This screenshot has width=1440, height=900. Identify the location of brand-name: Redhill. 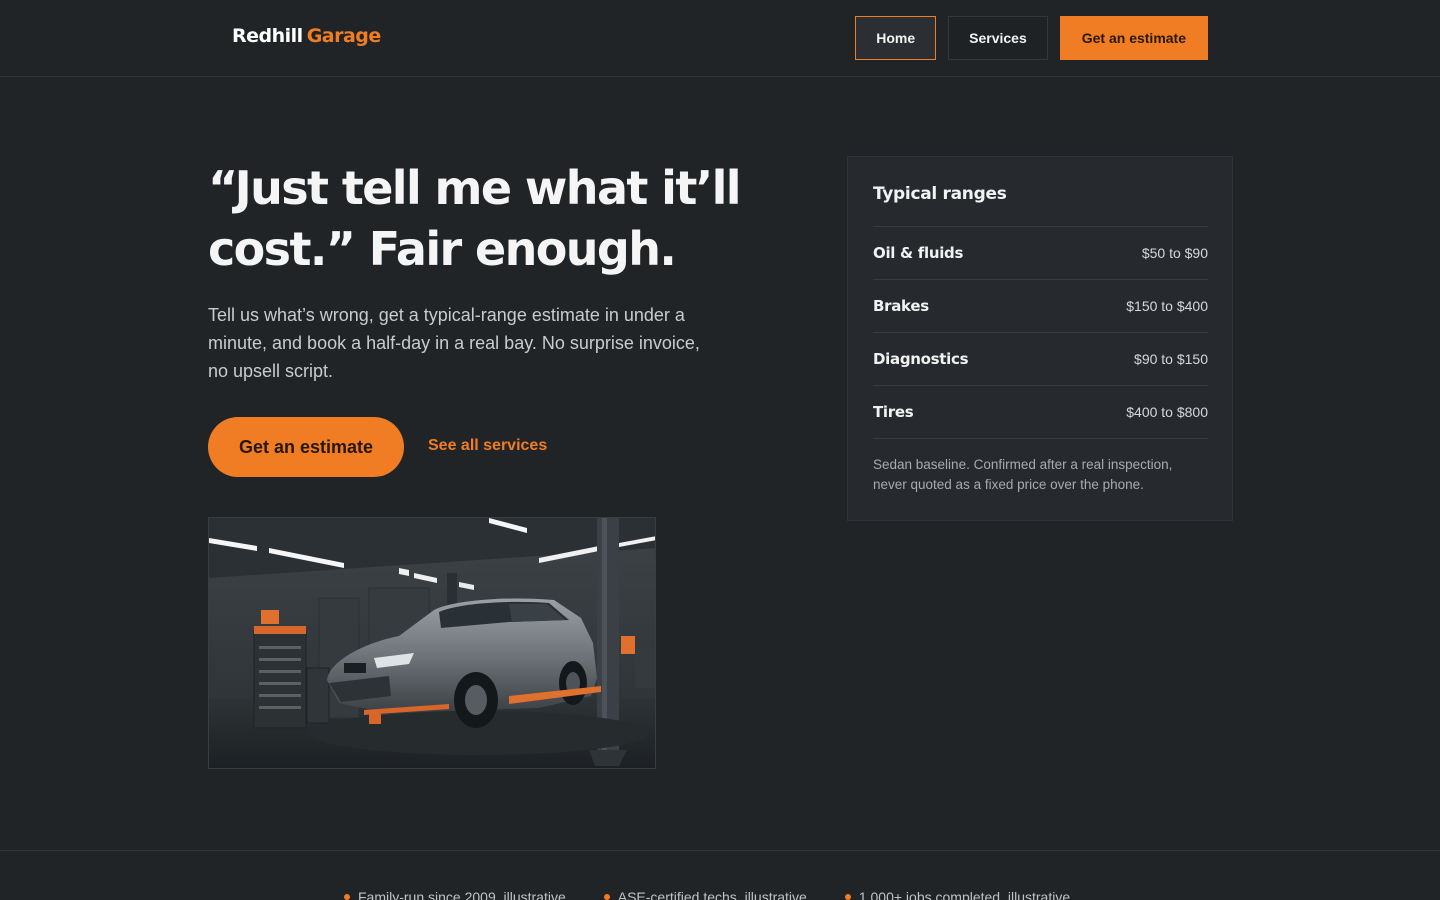
(267, 36).